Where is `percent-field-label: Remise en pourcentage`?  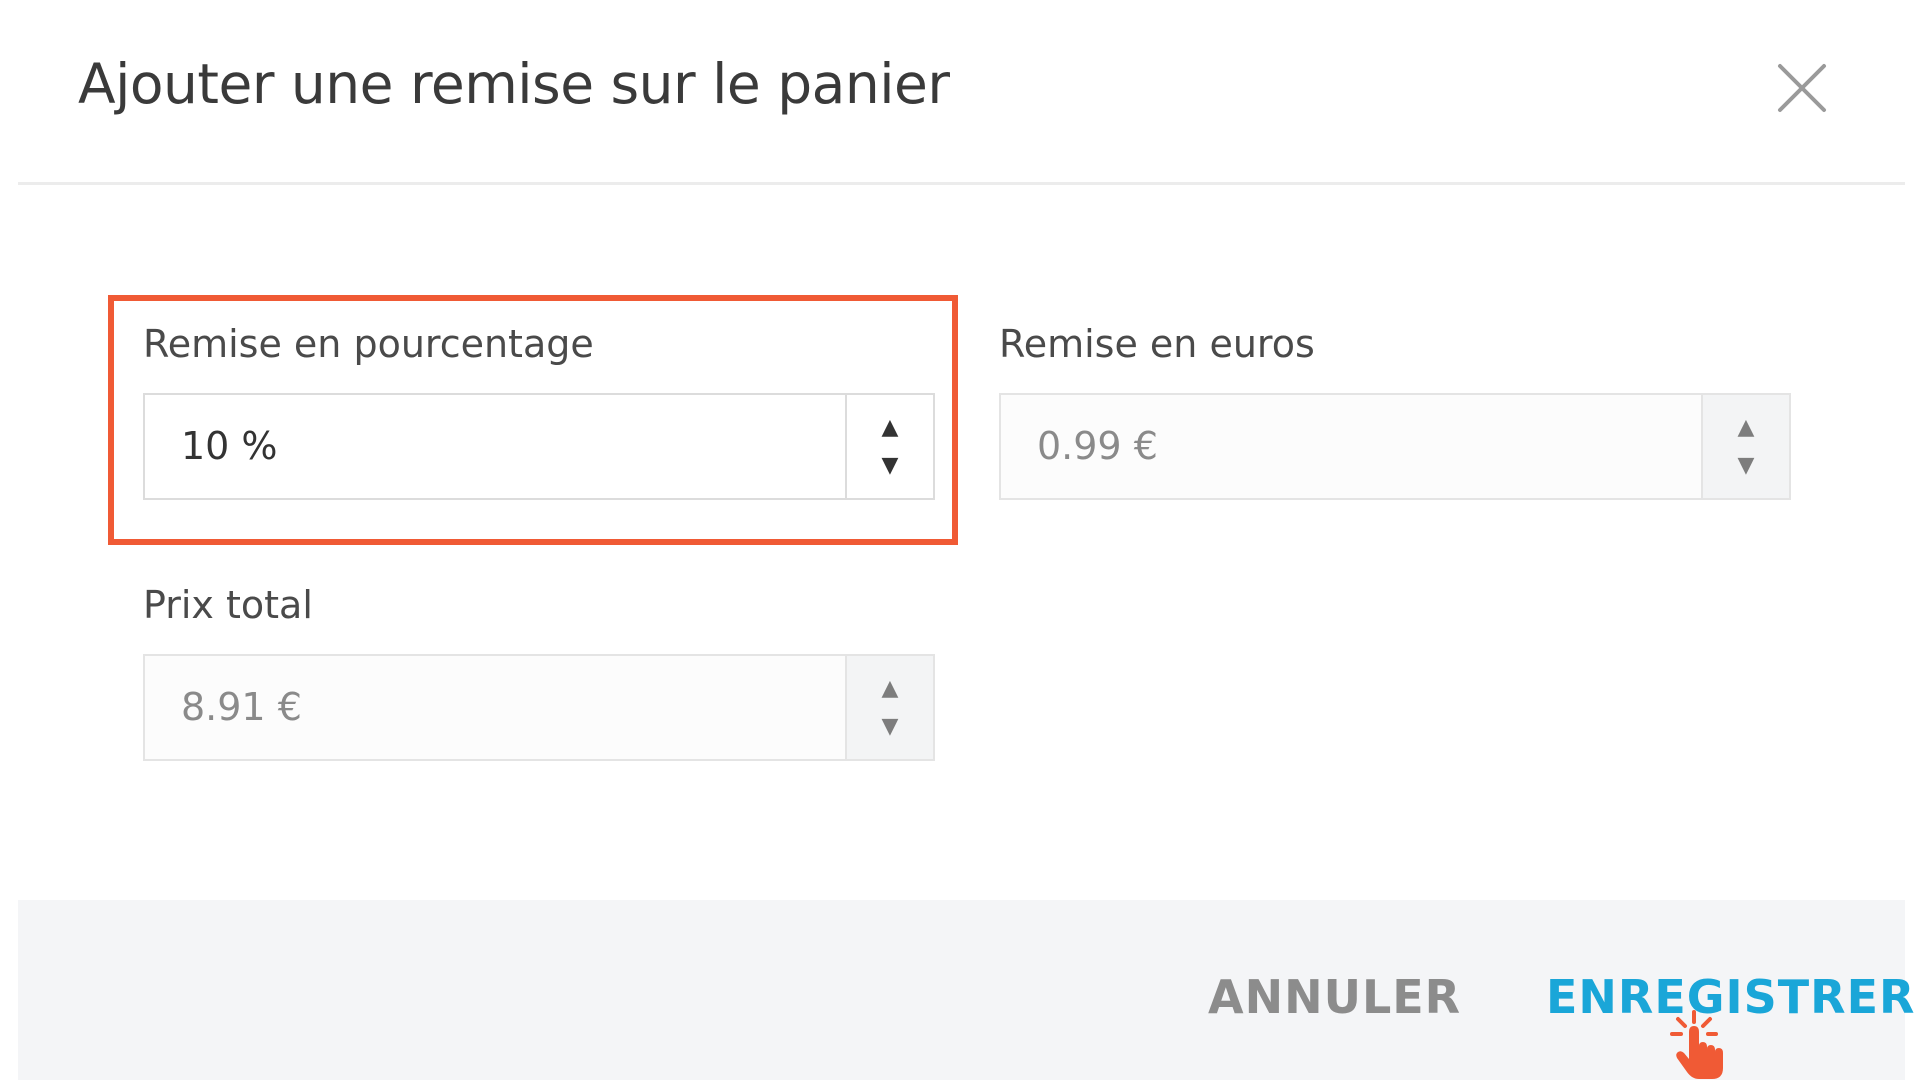
percent-field-label: Remise en pourcentage is located at coordinates (368, 344).